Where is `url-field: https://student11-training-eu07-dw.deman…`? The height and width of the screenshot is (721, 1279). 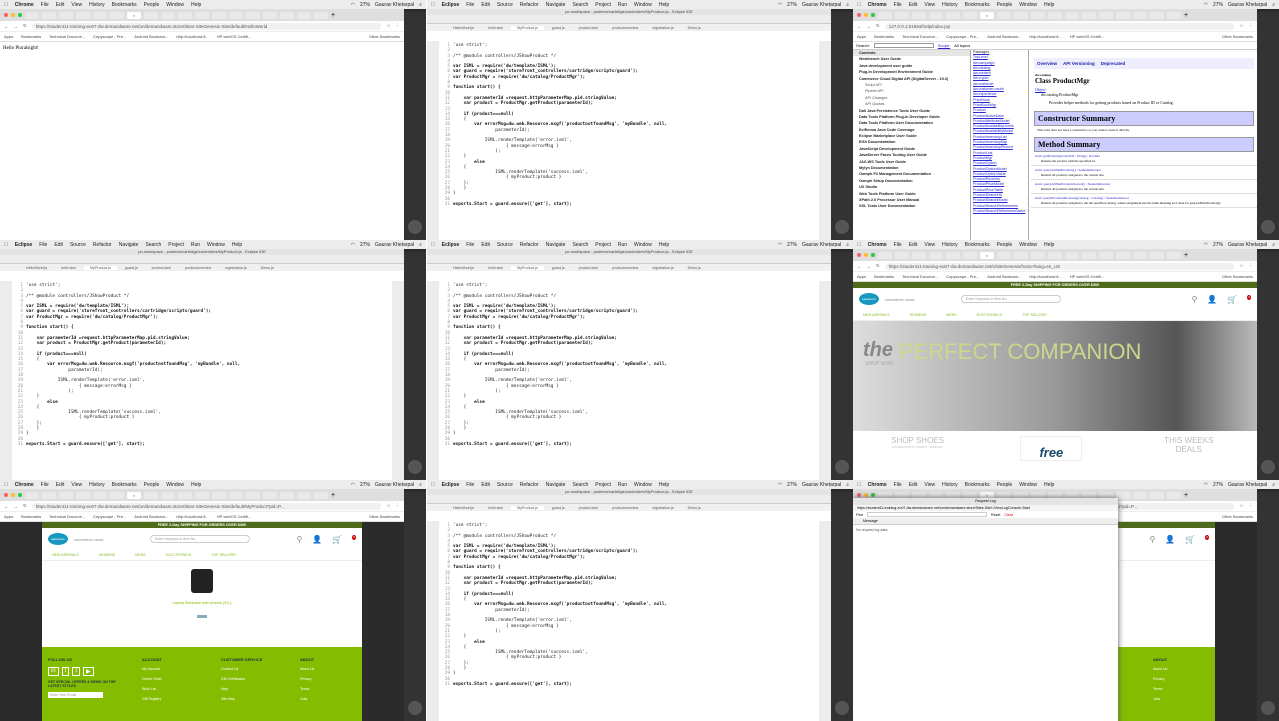
url-field: https://student11-training-eu07-dw.deman… is located at coordinates (206, 26).